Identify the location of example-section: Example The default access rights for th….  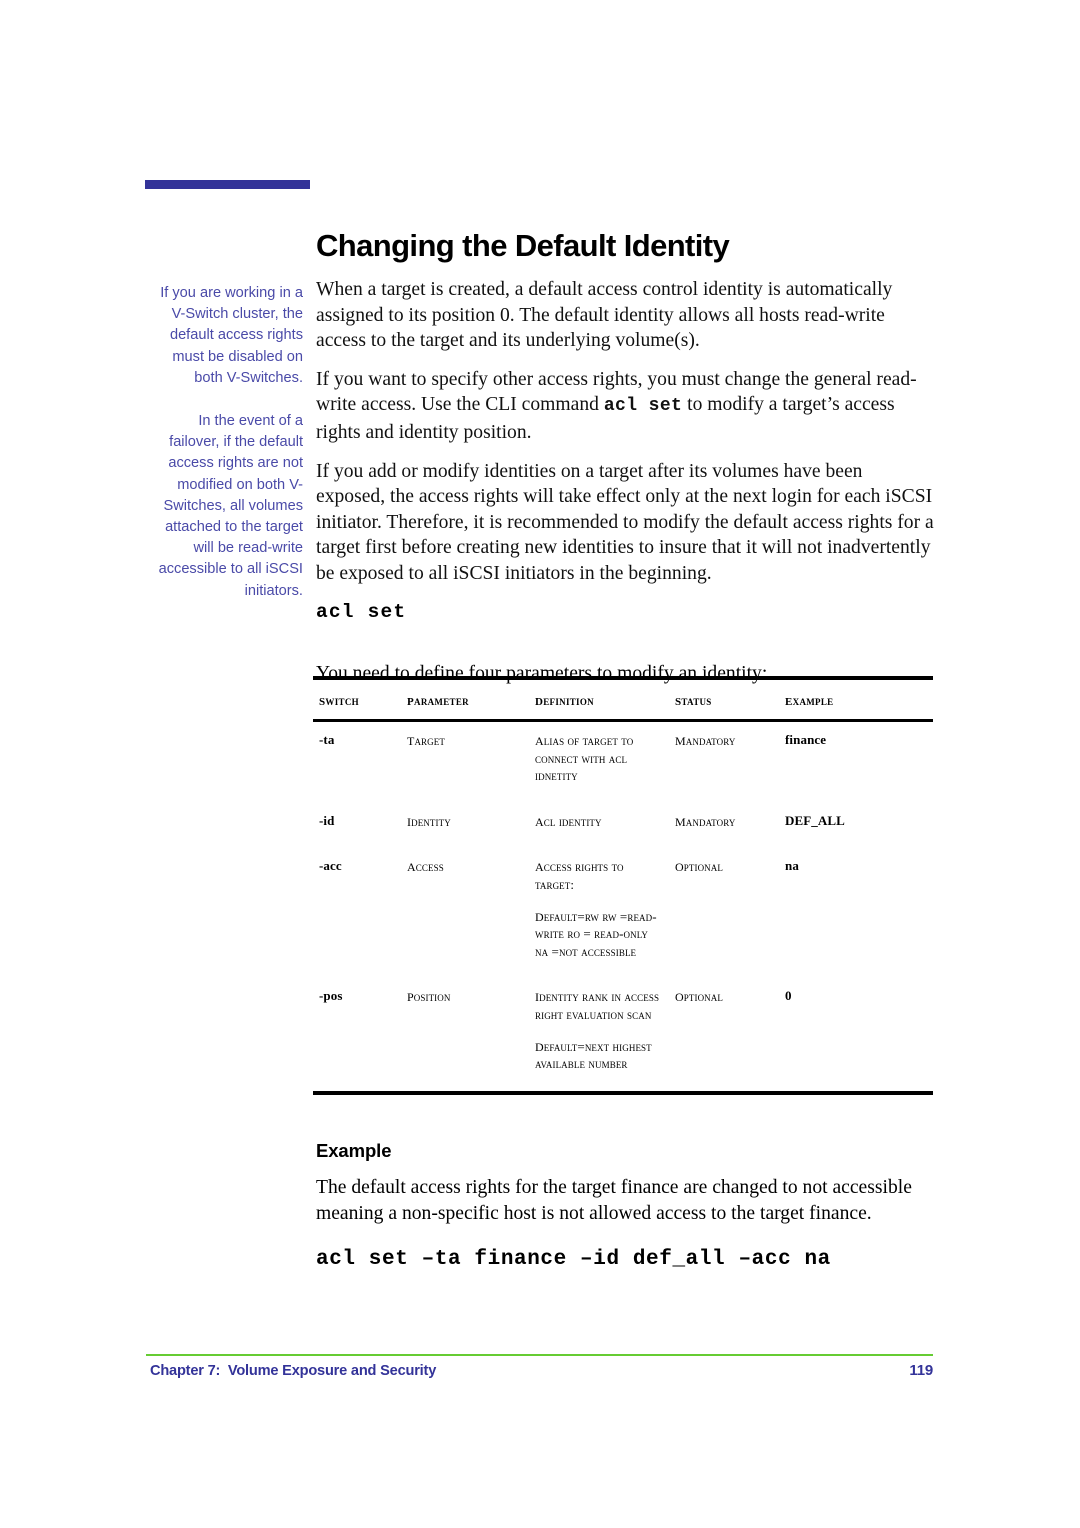
(631, 1205).